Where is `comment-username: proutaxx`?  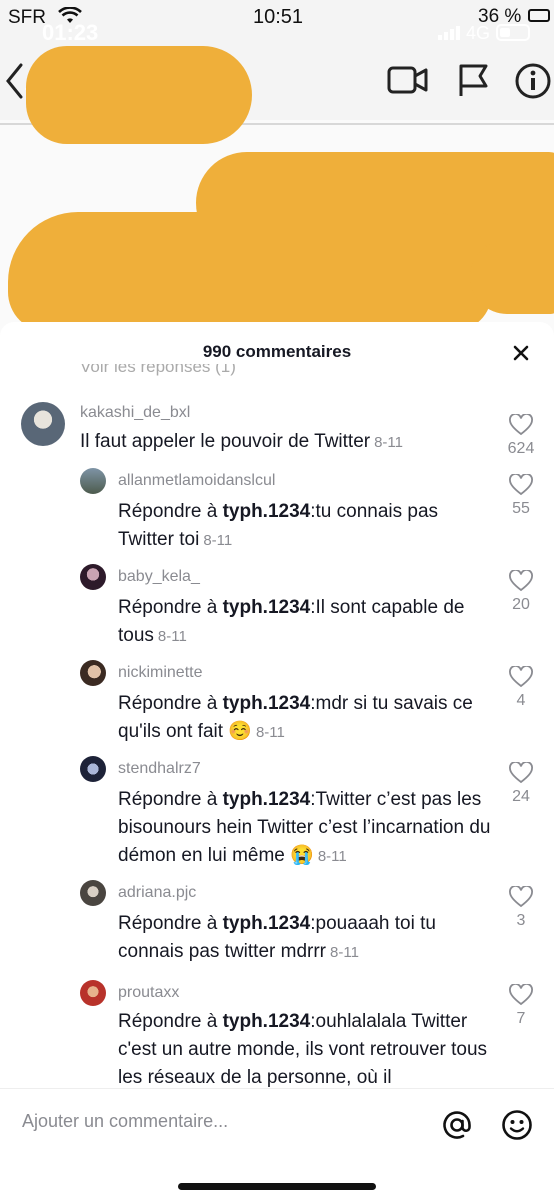
comment-username: proutaxx is located at coordinates (148, 993).